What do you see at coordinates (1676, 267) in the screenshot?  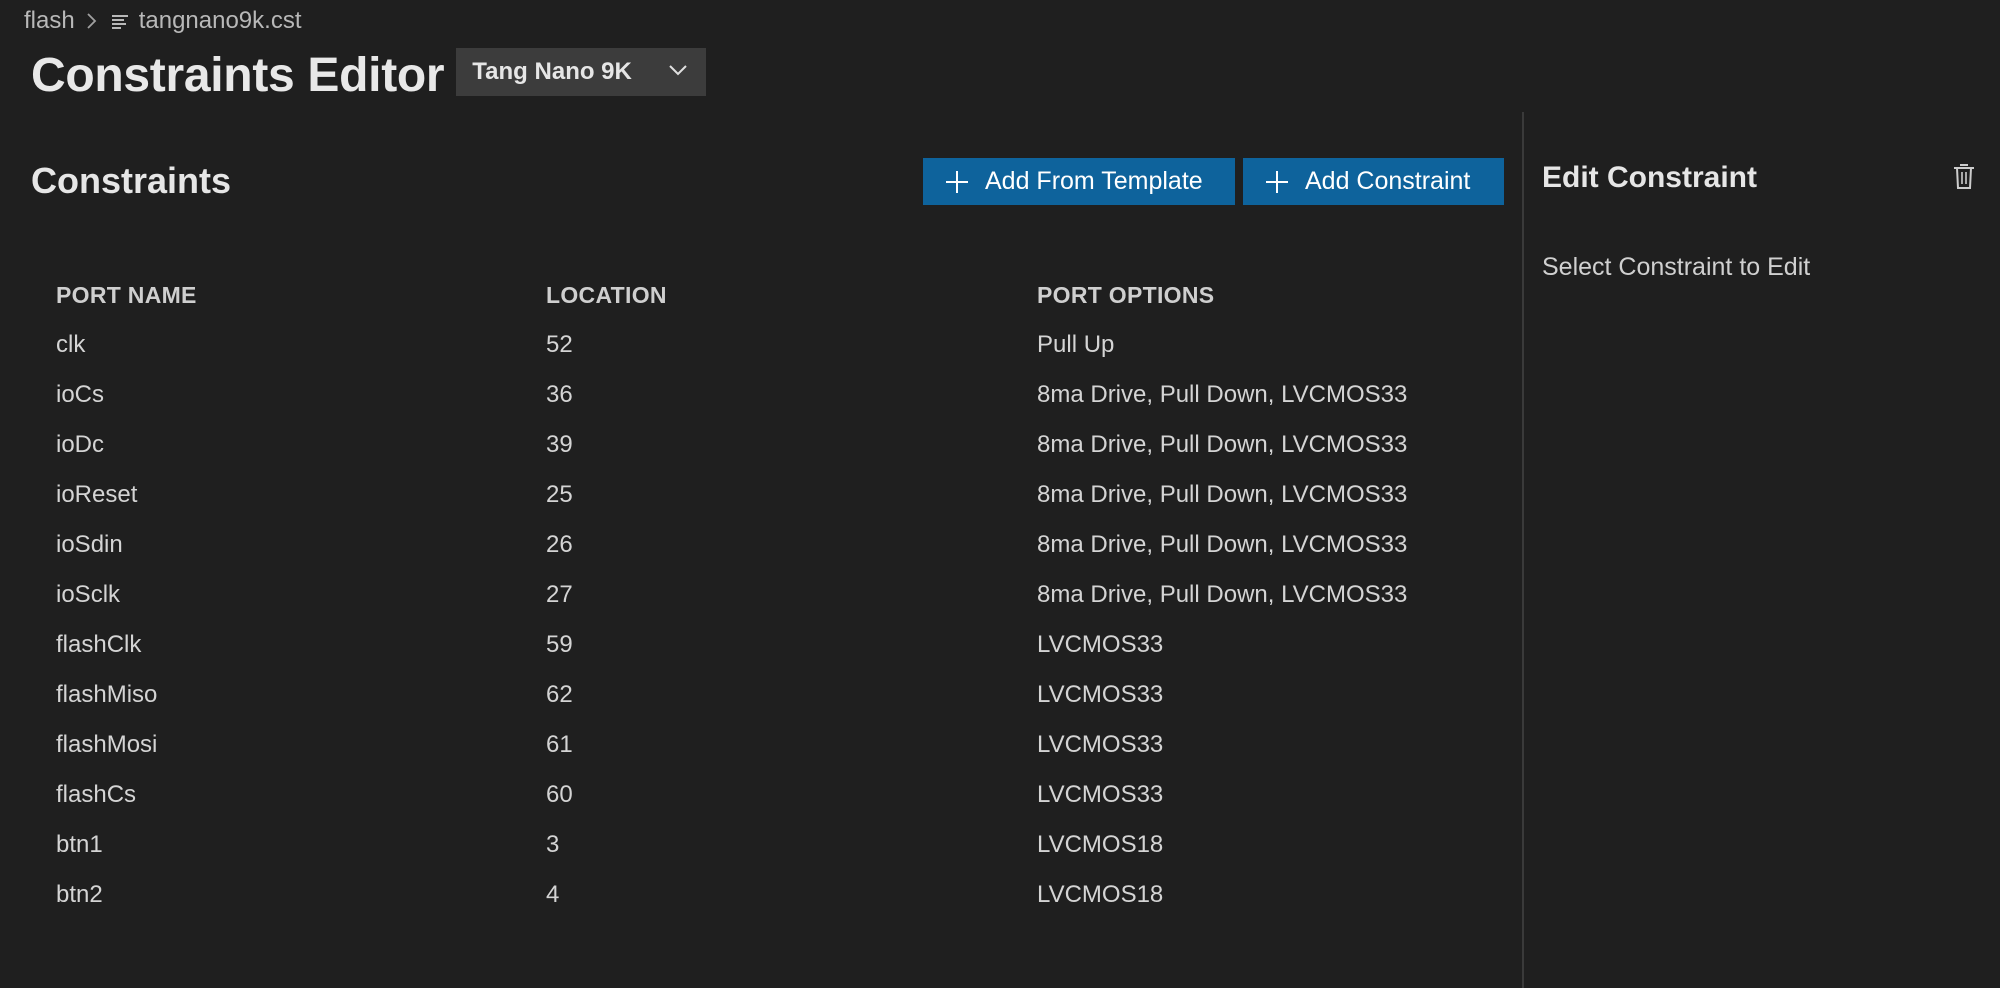 I see `edit-constraint-hint: Select Constraint to Edit` at bounding box center [1676, 267].